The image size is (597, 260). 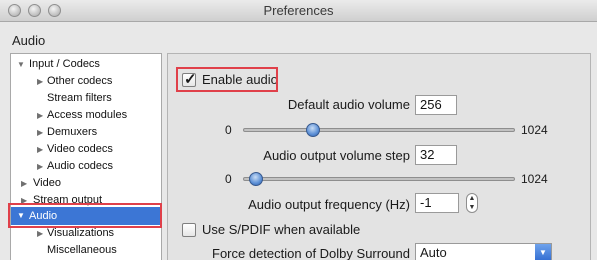 I want to click on volume-step-label: Audio output volume step, so click(x=336, y=155).